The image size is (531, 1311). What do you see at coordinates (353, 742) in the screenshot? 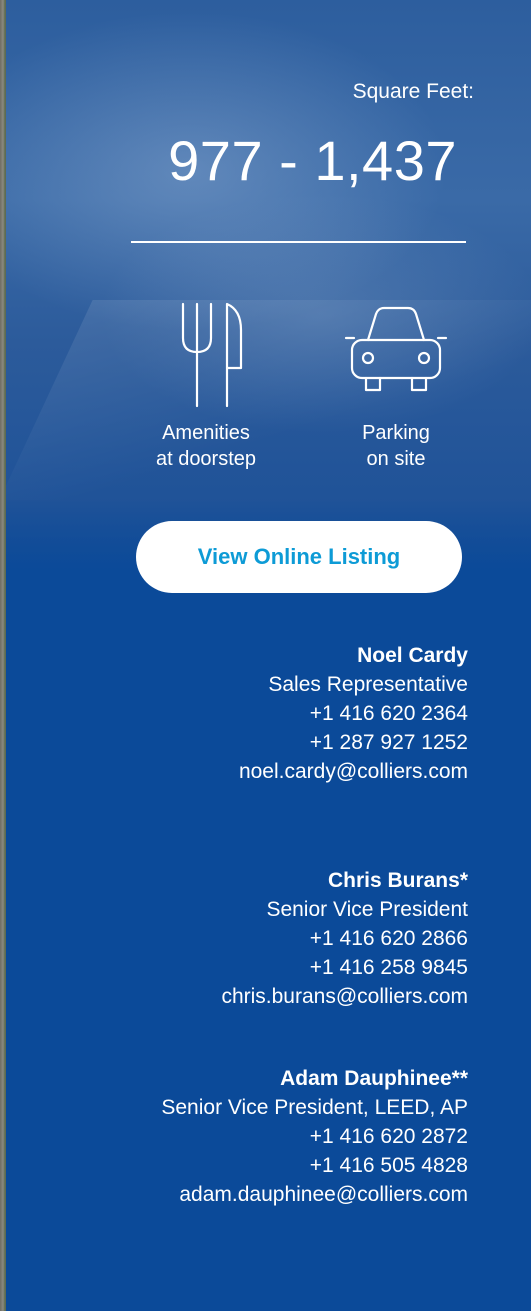
I see `contact-phone: +1 287 927 1252` at bounding box center [353, 742].